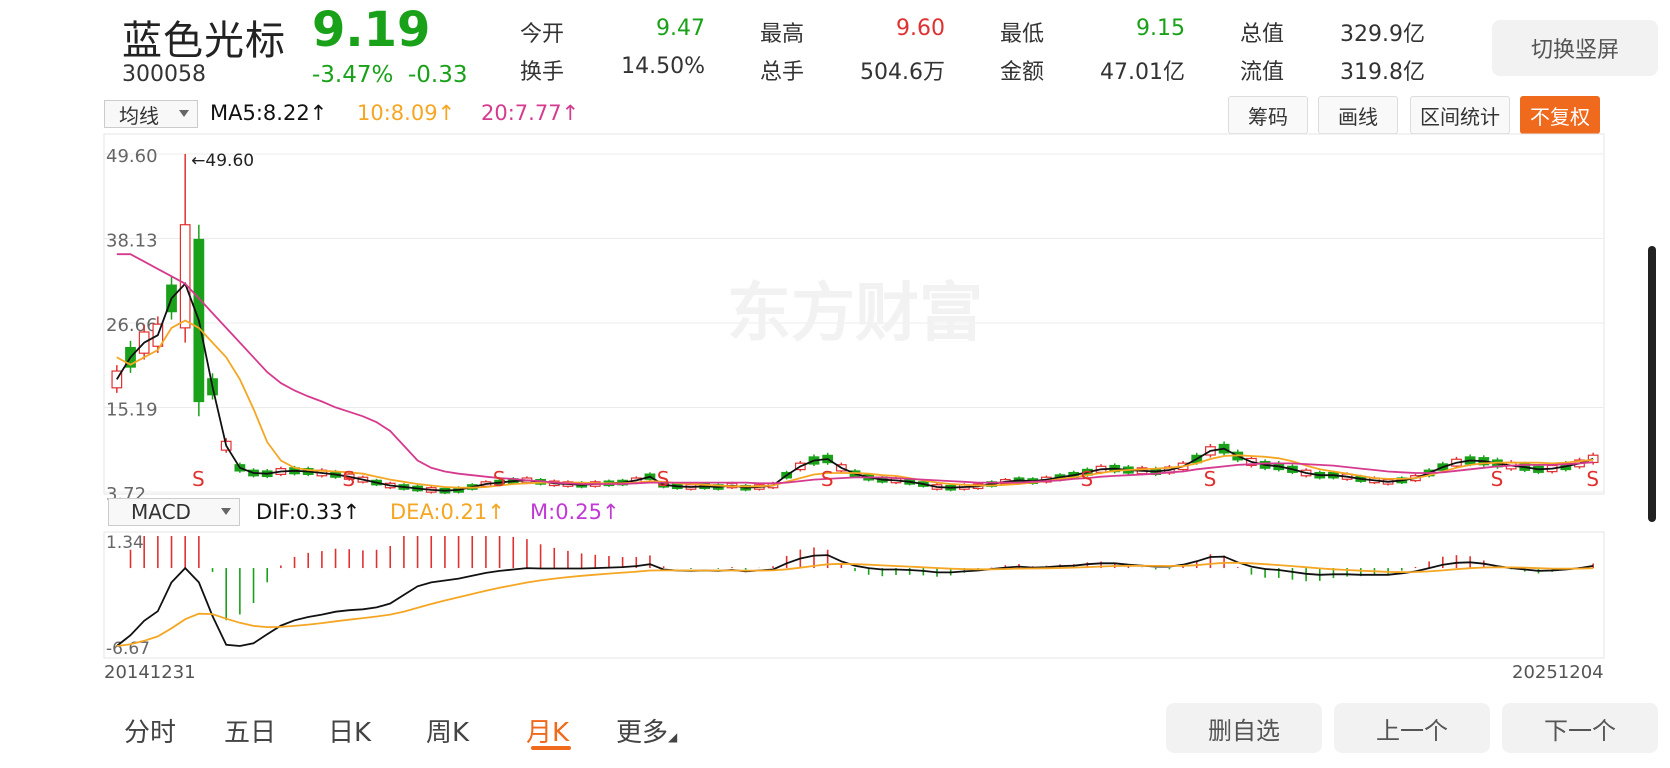 The image size is (1670, 768). I want to click on remove-watchlist-button: 删自选, so click(1244, 728).